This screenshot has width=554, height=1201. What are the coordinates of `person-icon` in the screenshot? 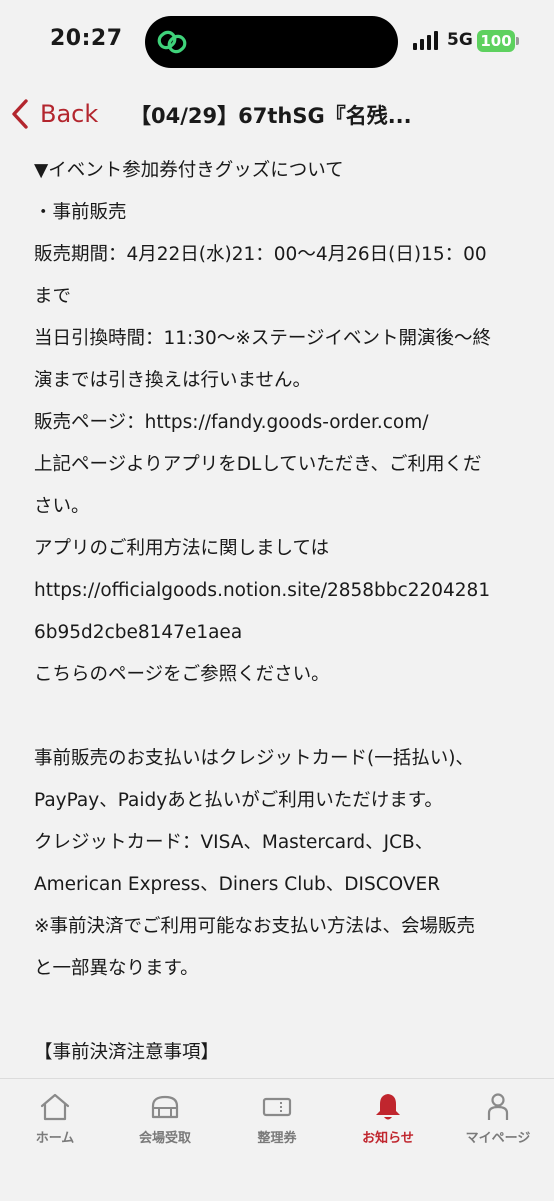 It's located at (498, 1106).